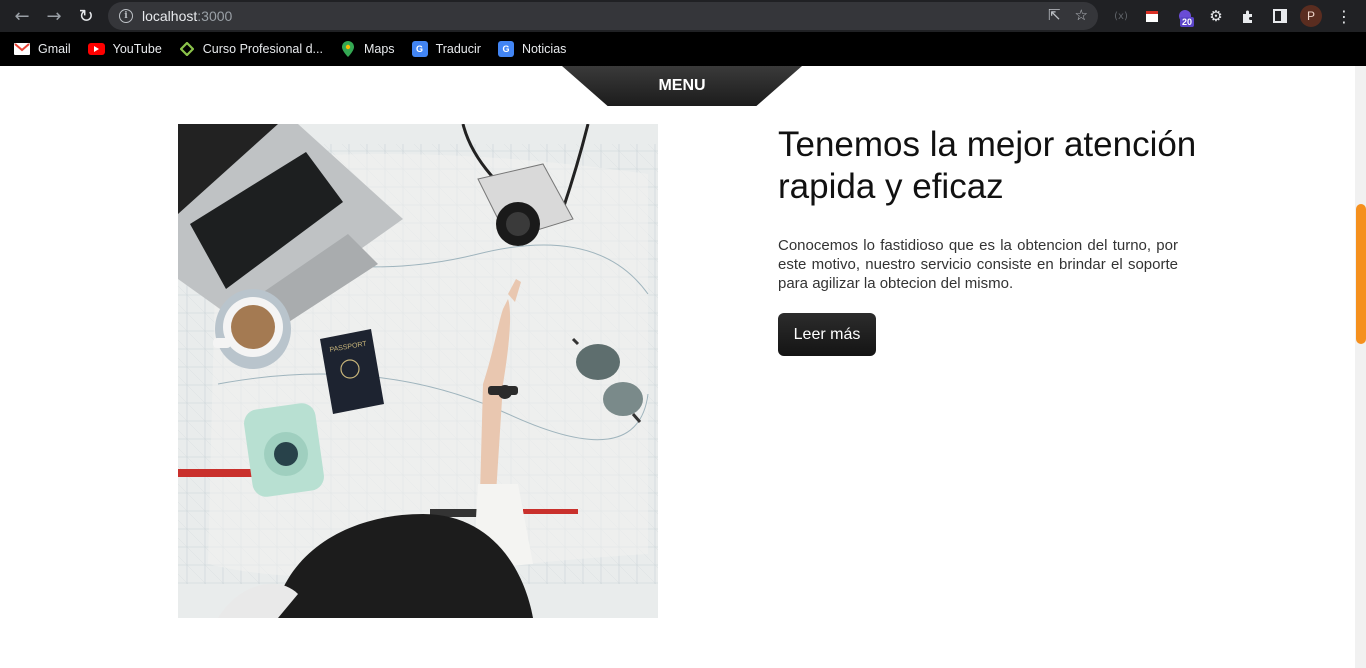  I want to click on extensions-puzzle-icon, so click(1248, 16).